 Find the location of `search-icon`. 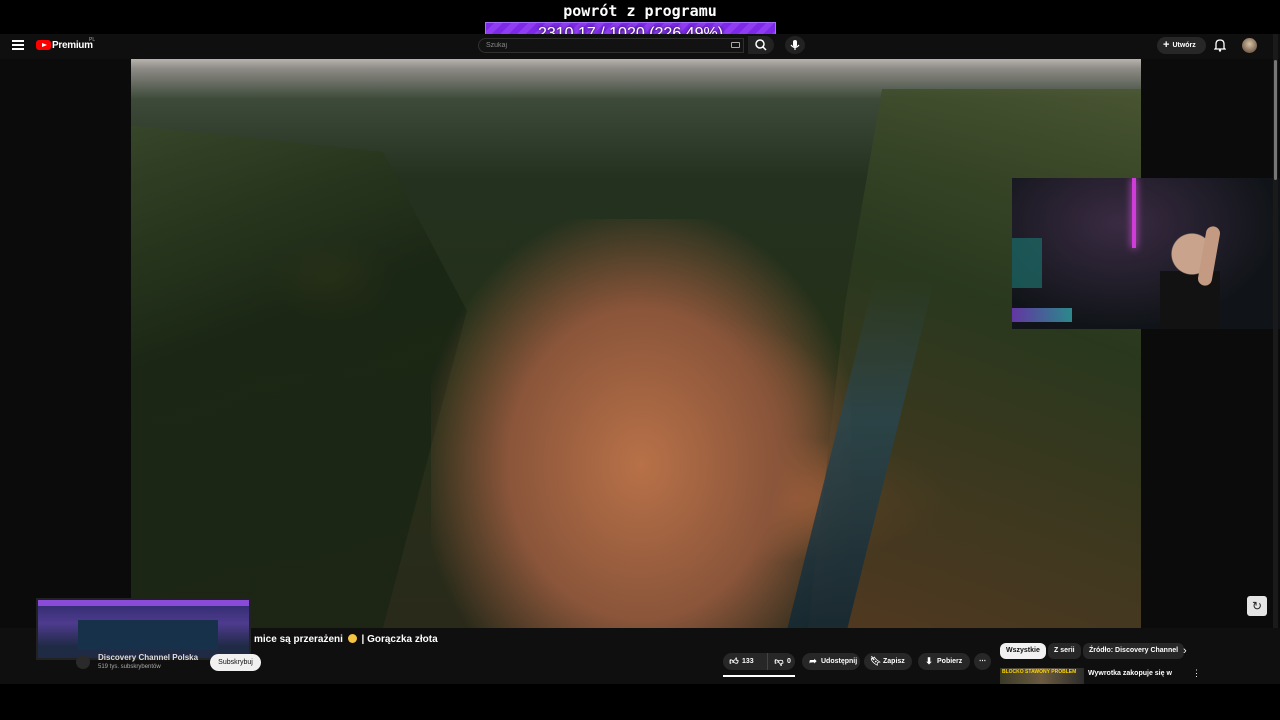

search-icon is located at coordinates (761, 45).